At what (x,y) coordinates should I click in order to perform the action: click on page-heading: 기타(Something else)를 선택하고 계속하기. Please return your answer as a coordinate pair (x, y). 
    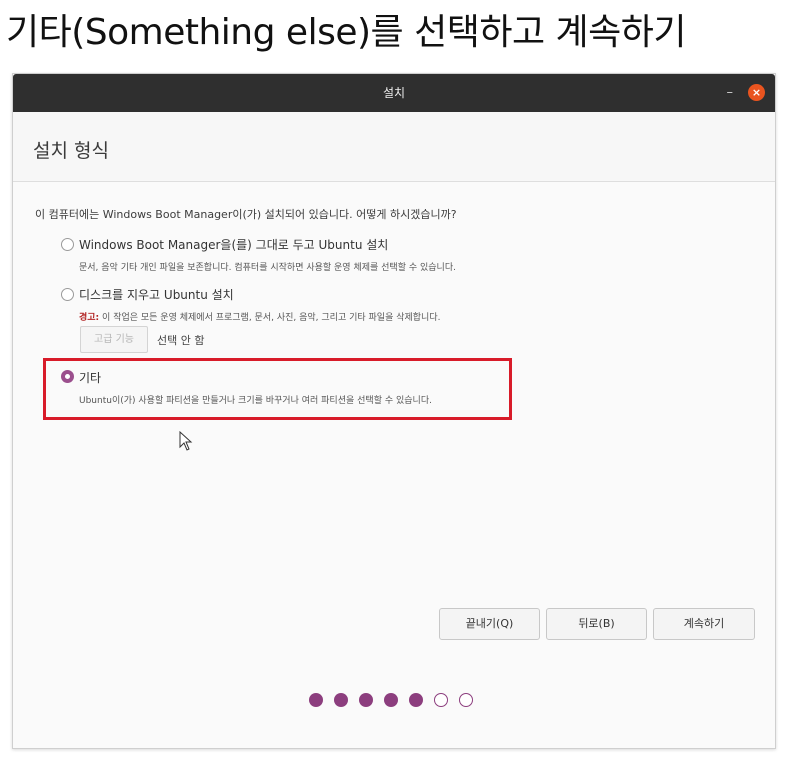
    Looking at the image, I should click on (346, 32).